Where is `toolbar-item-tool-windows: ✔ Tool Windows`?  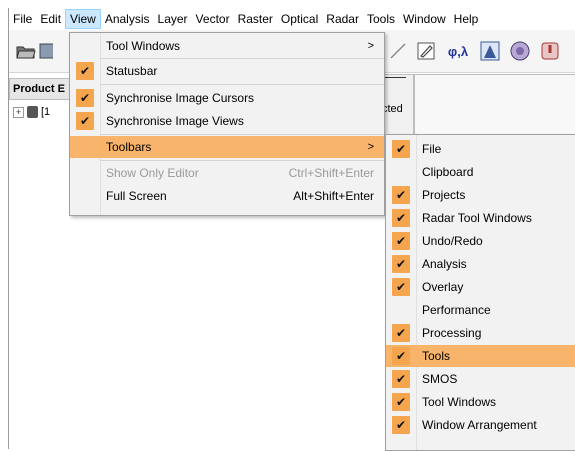
toolbar-item-tool-windows: ✔ Tool Windows is located at coordinates (480, 402).